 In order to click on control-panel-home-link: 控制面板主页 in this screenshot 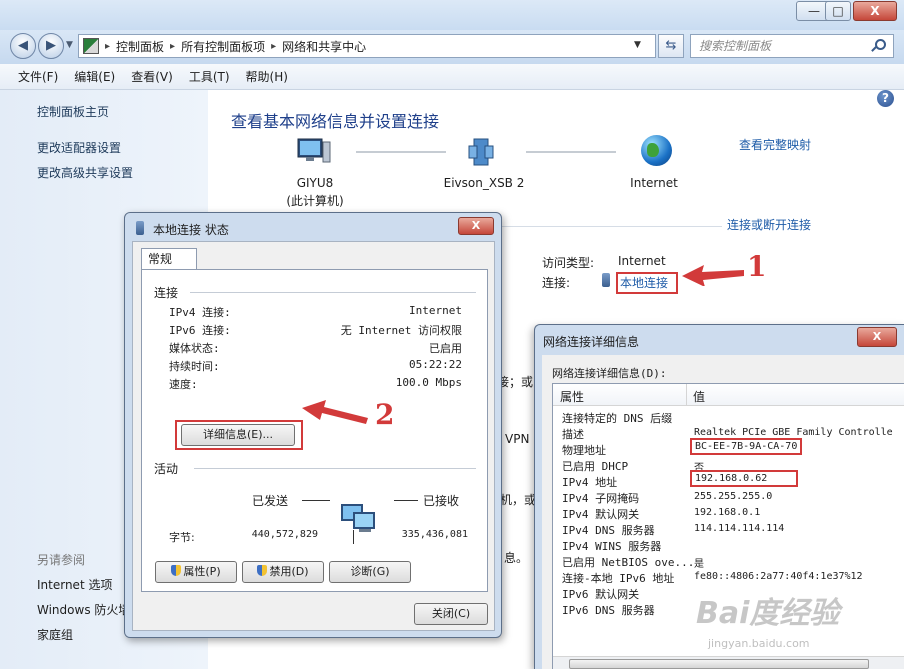, I will do `click(73, 111)`.